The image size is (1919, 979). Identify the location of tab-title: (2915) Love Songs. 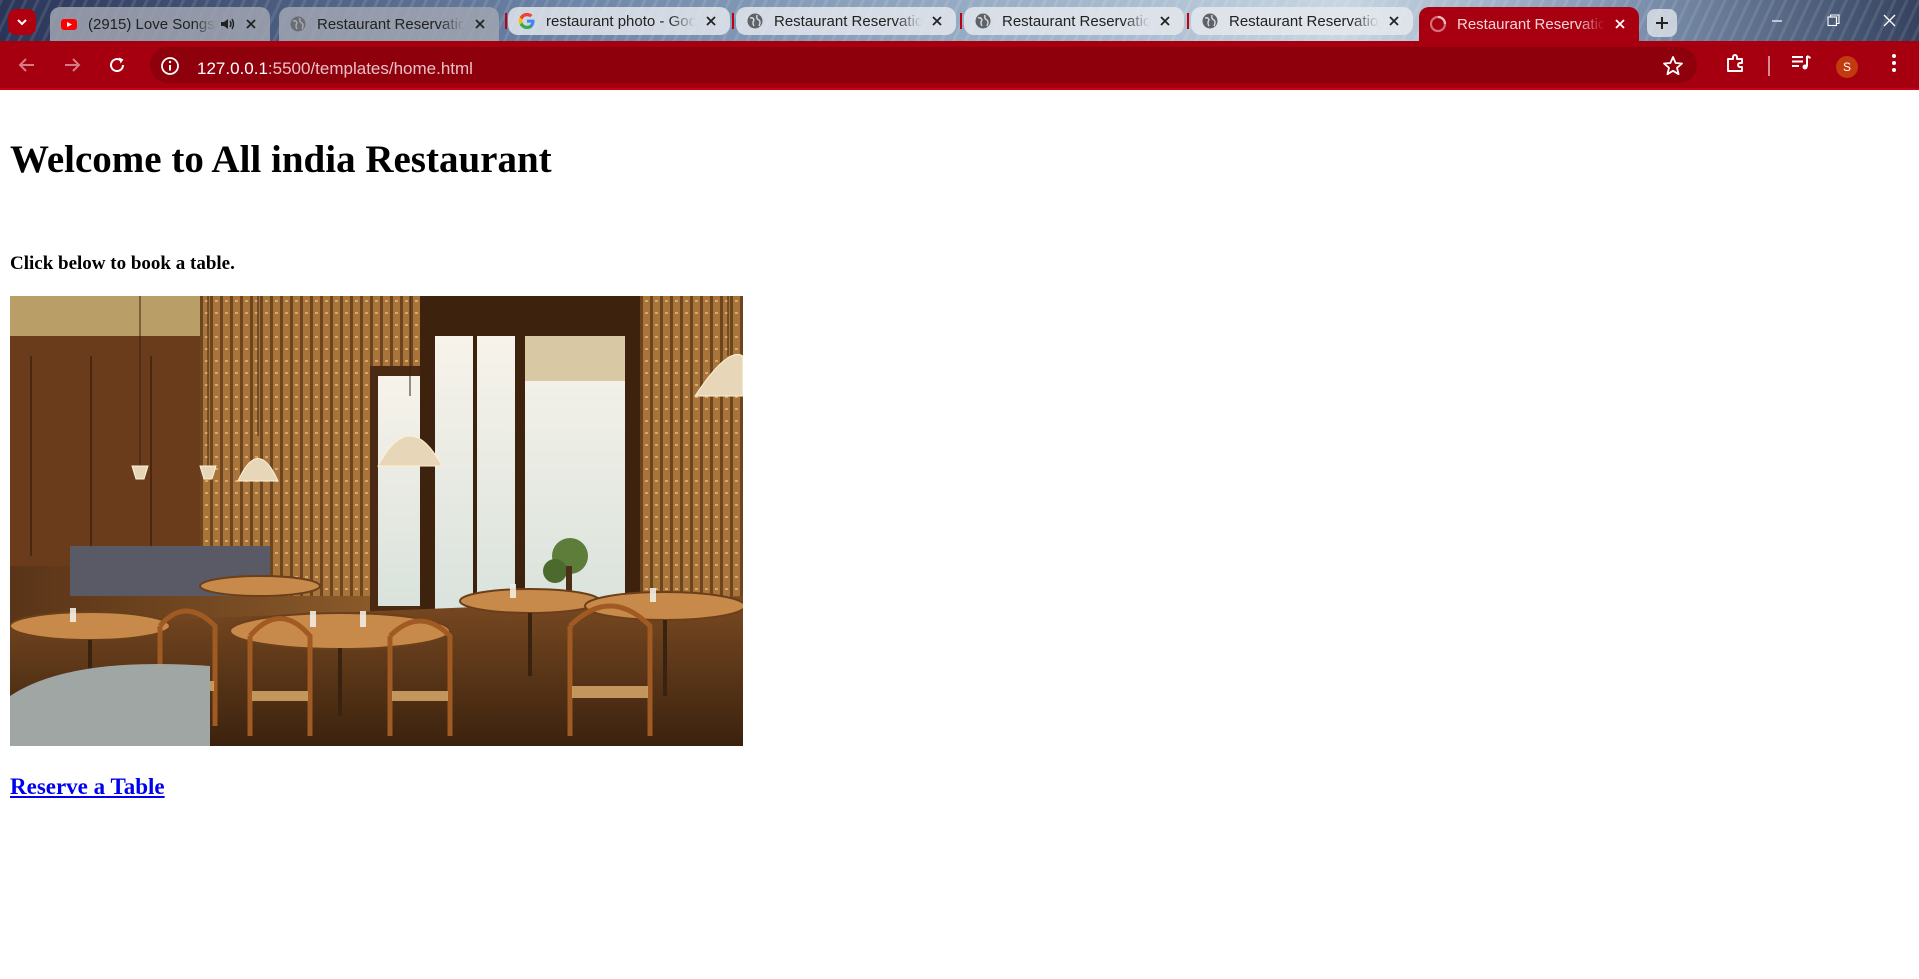
(151, 24).